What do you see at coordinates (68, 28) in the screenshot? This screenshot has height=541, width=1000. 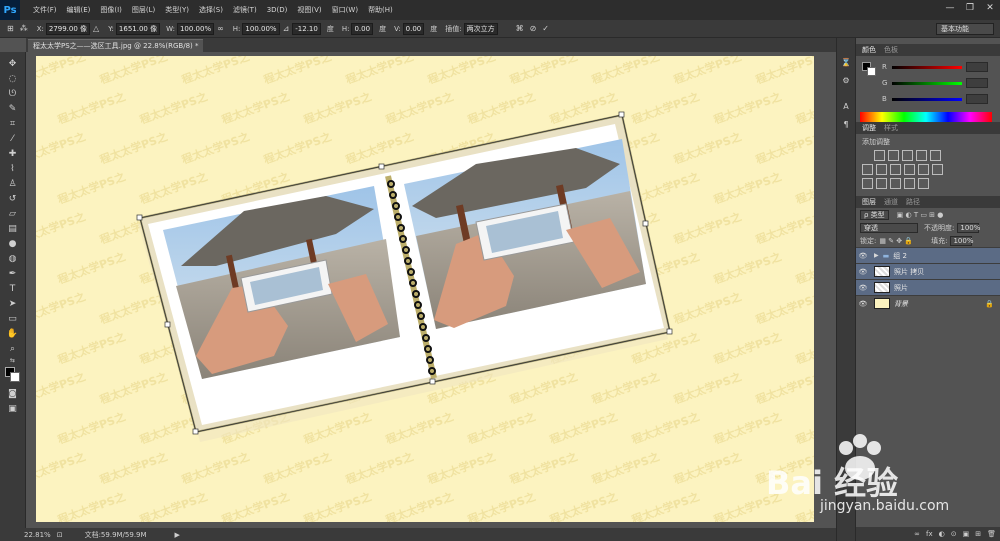 I see `x-field: 2799.00 像` at bounding box center [68, 28].